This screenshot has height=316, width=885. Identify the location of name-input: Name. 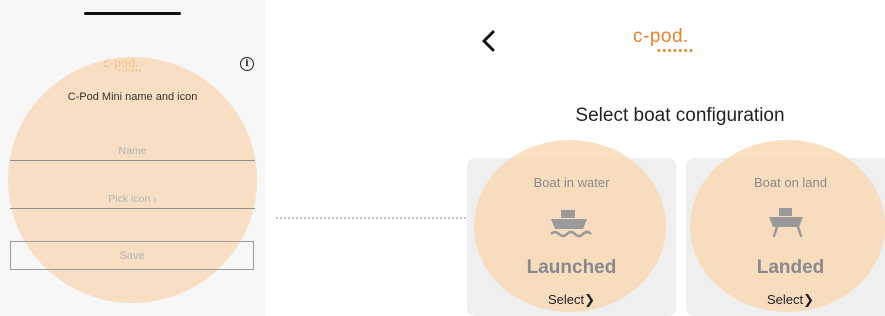
(132, 151).